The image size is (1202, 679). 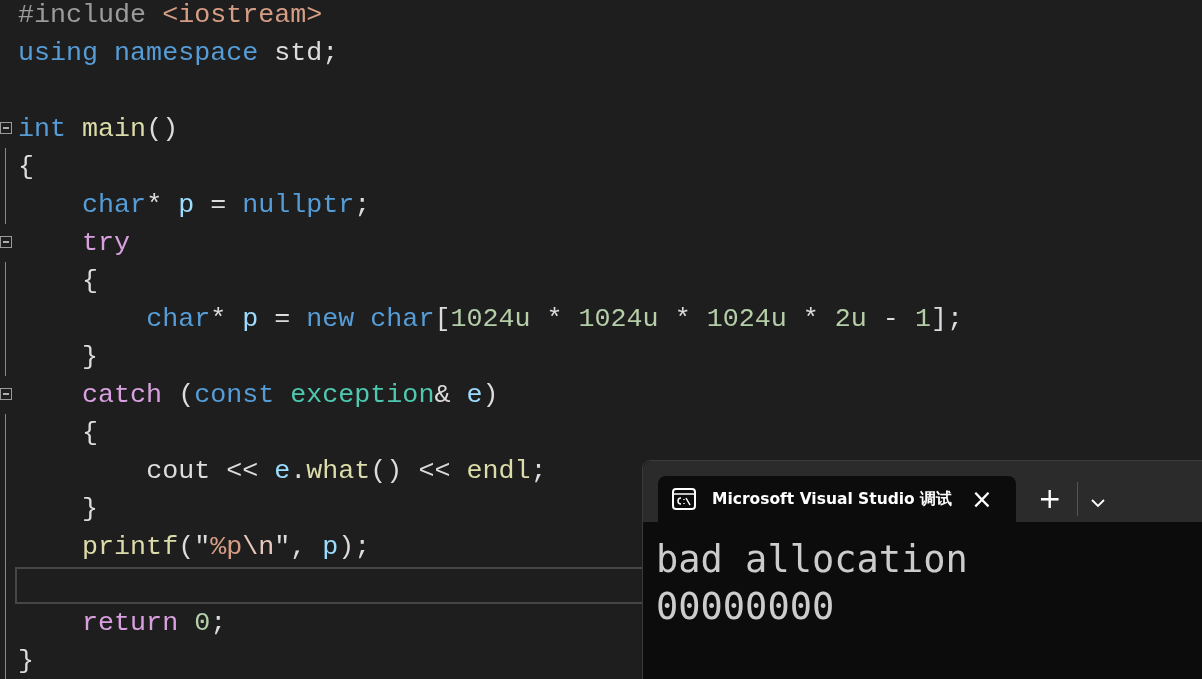 What do you see at coordinates (154, 623) in the screenshot?
I see `code-line: return 0;` at bounding box center [154, 623].